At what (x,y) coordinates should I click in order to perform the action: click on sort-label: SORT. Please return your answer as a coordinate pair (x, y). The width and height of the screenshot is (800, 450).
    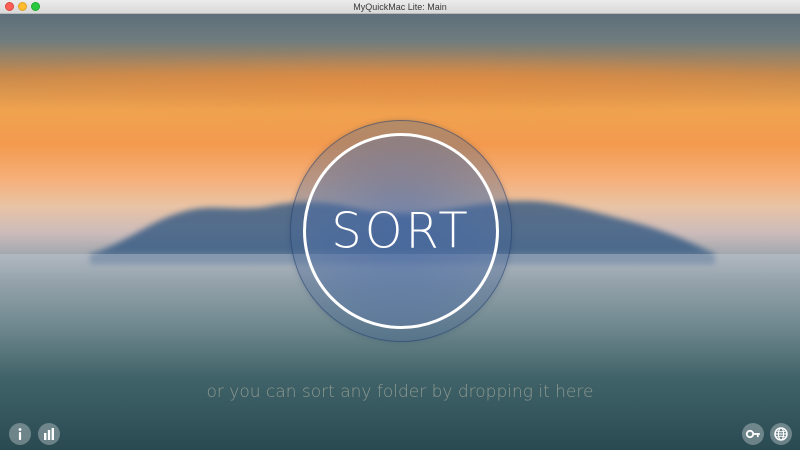
    Looking at the image, I should click on (401, 231).